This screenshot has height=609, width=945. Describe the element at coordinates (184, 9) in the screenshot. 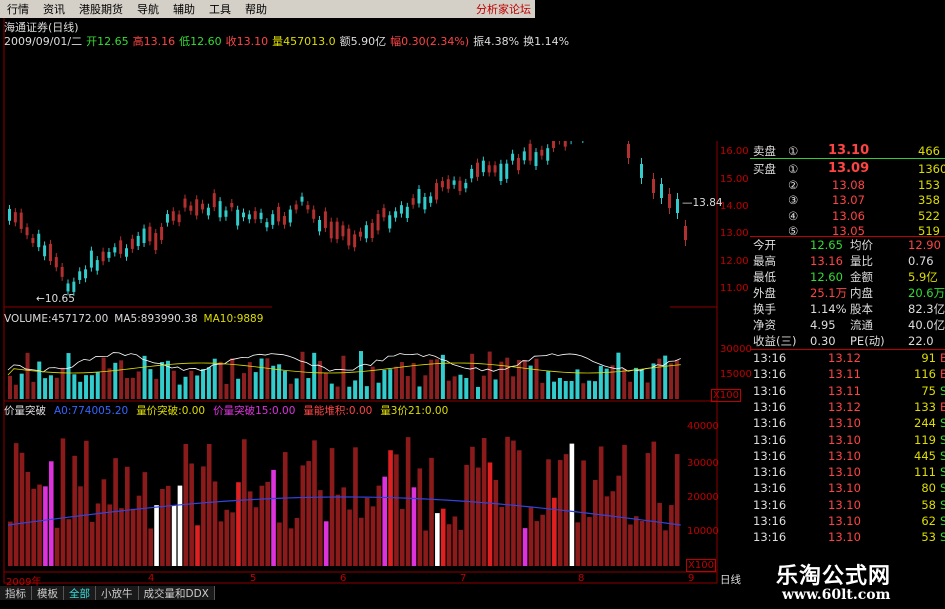

I see `menu-assist: 辅助` at that location.